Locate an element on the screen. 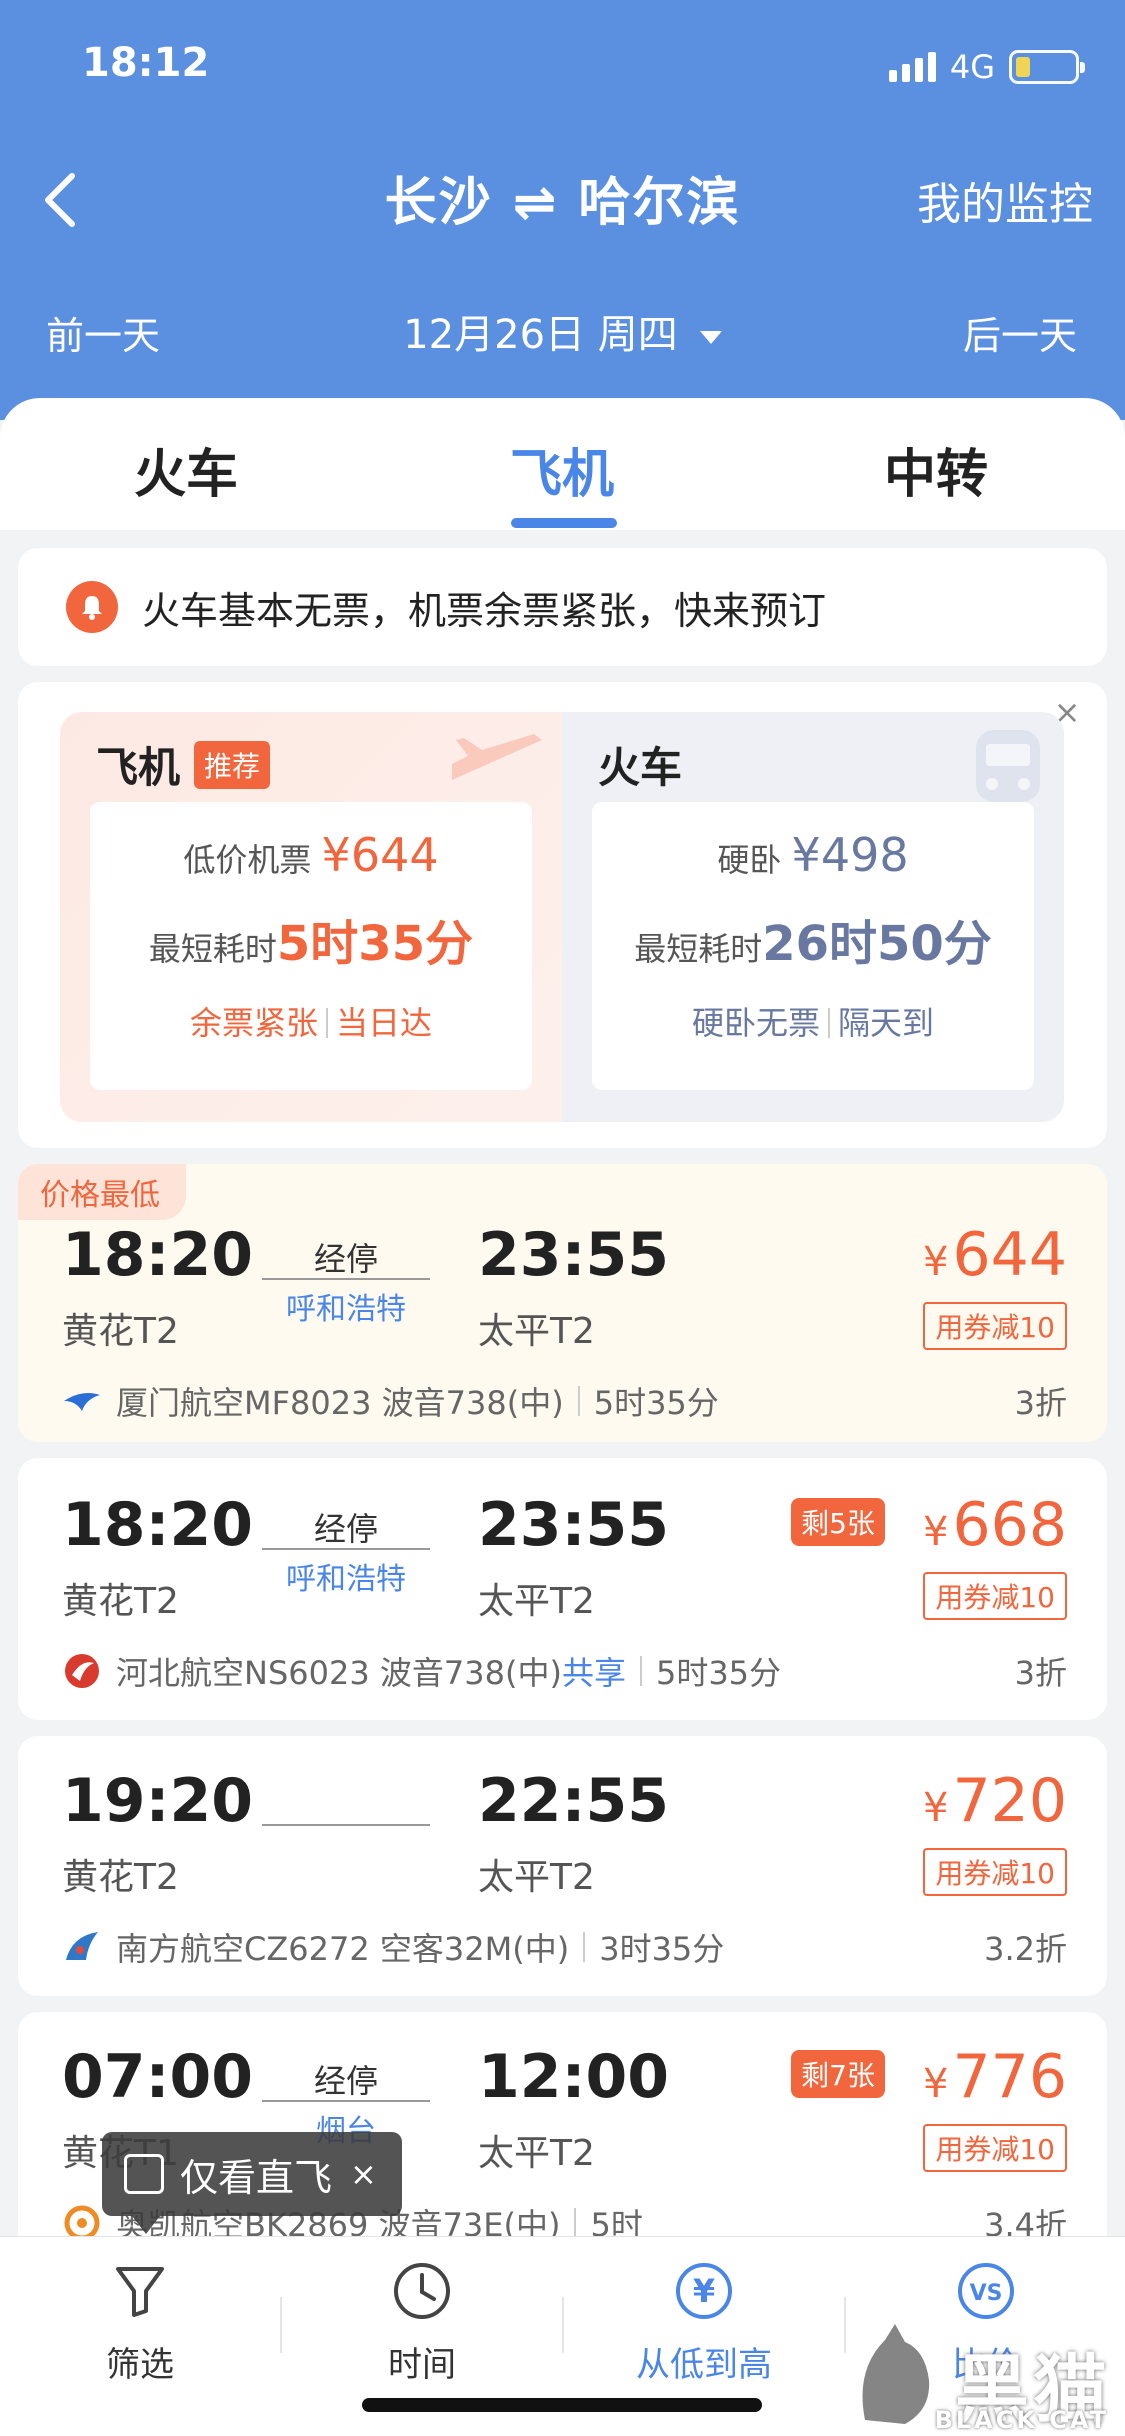 This screenshot has width=1125, height=2436. direct-only-label: 仅看直飞 is located at coordinates (256, 2177).